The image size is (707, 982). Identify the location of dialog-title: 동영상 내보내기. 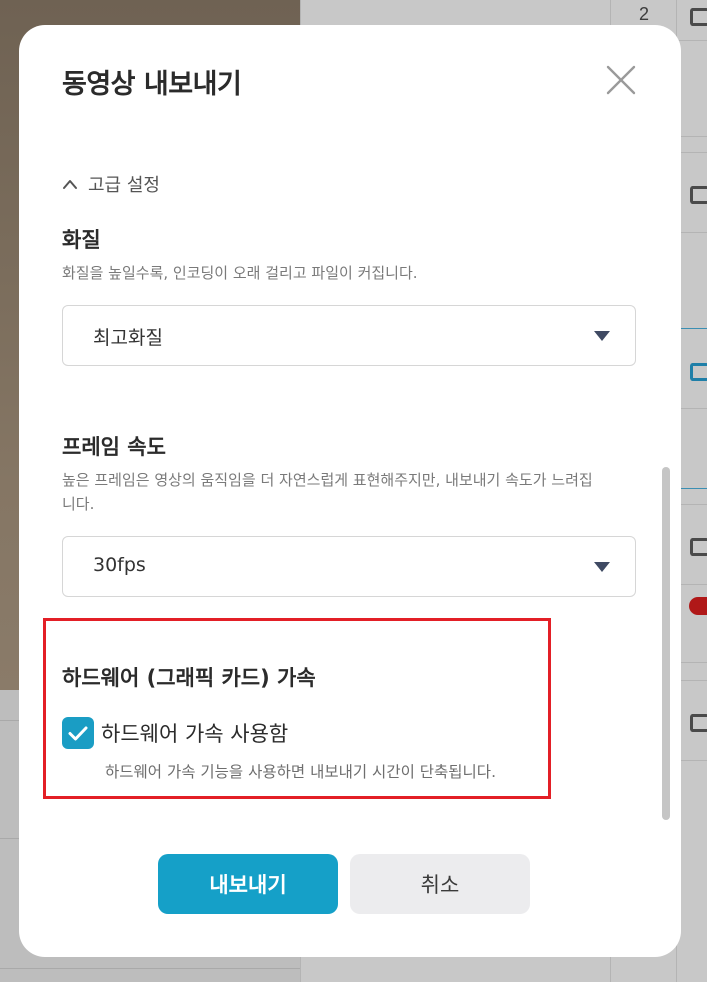
(152, 84).